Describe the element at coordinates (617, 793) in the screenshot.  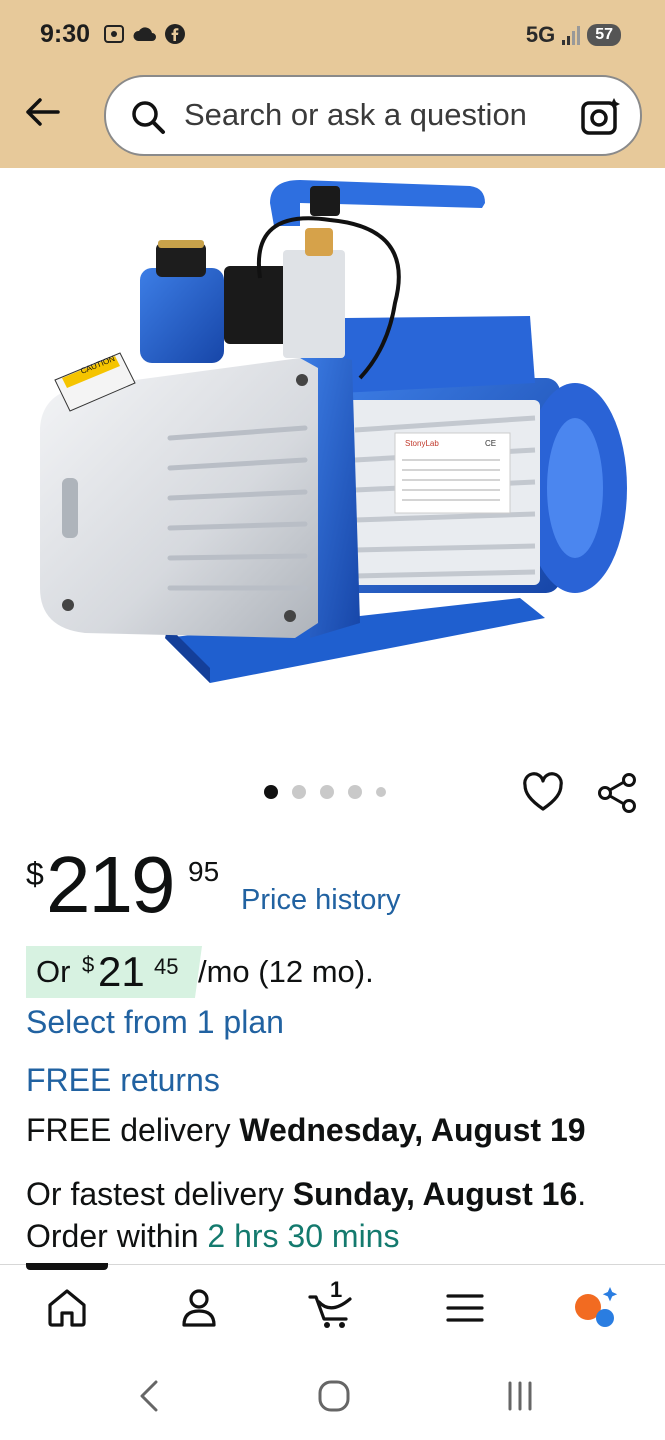
I see `share-icon` at that location.